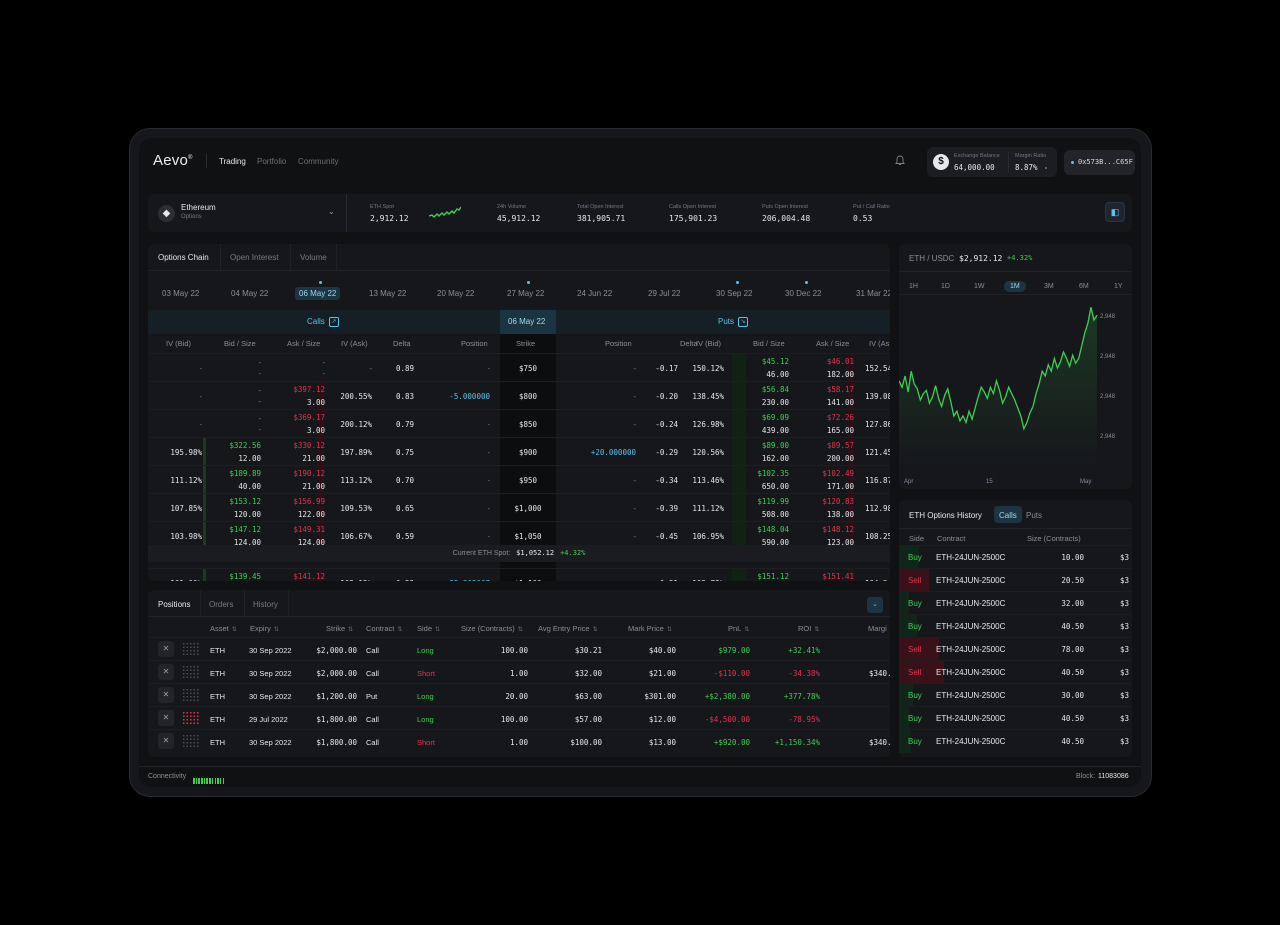 This screenshot has width=1280, height=925. What do you see at coordinates (221, 604) in the screenshot?
I see `tab-orders: Orders` at bounding box center [221, 604].